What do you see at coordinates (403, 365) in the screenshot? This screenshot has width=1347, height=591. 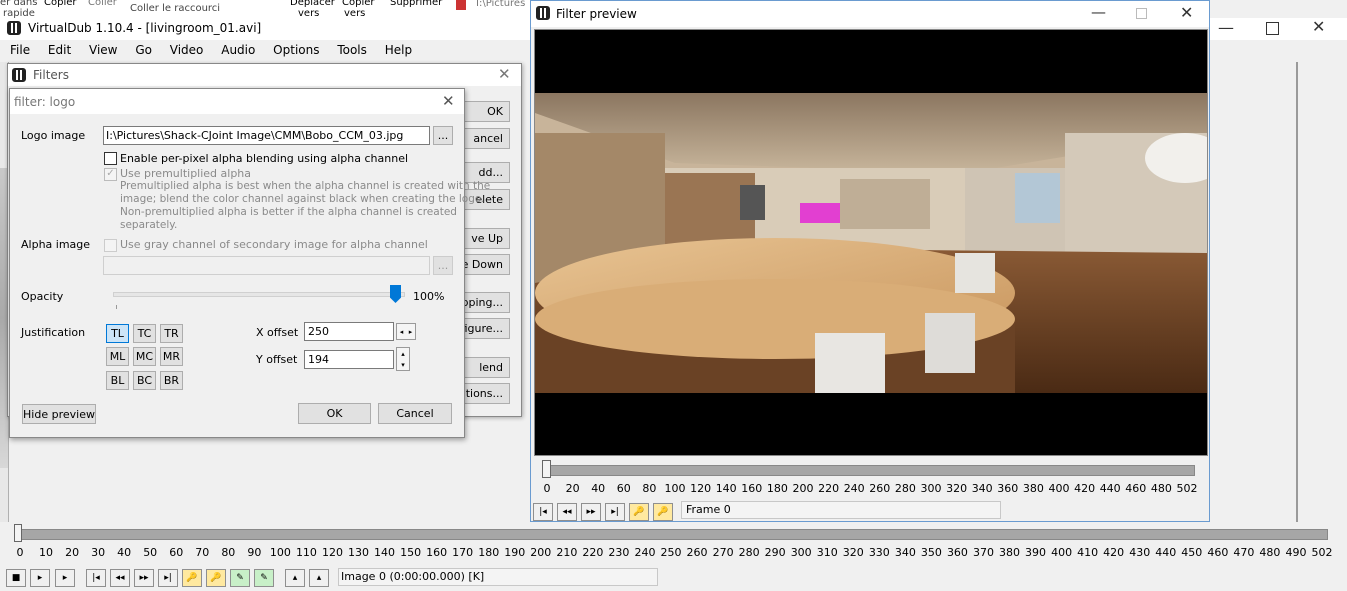 I see `y-offset-down-icon: ▾` at bounding box center [403, 365].